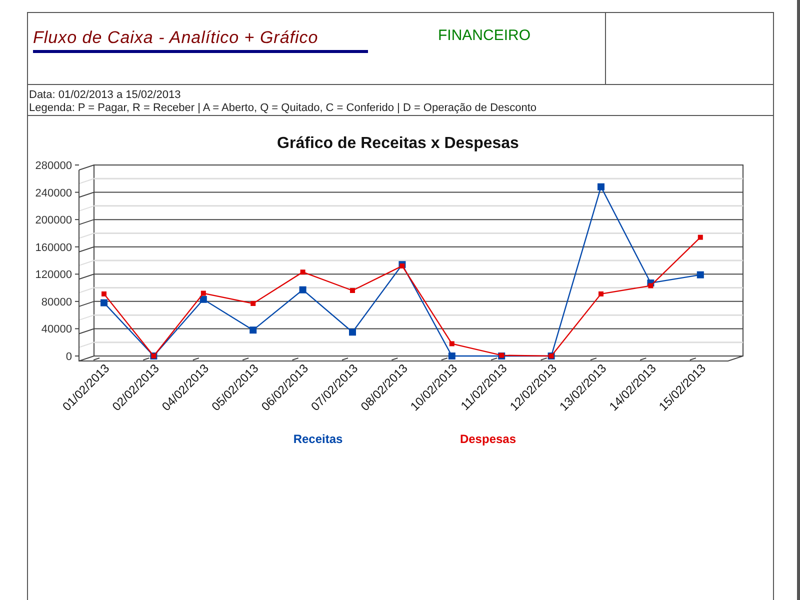 The height and width of the screenshot is (600, 800). Describe the element at coordinates (56, 330) in the screenshot. I see `tick-label: 40000` at that location.